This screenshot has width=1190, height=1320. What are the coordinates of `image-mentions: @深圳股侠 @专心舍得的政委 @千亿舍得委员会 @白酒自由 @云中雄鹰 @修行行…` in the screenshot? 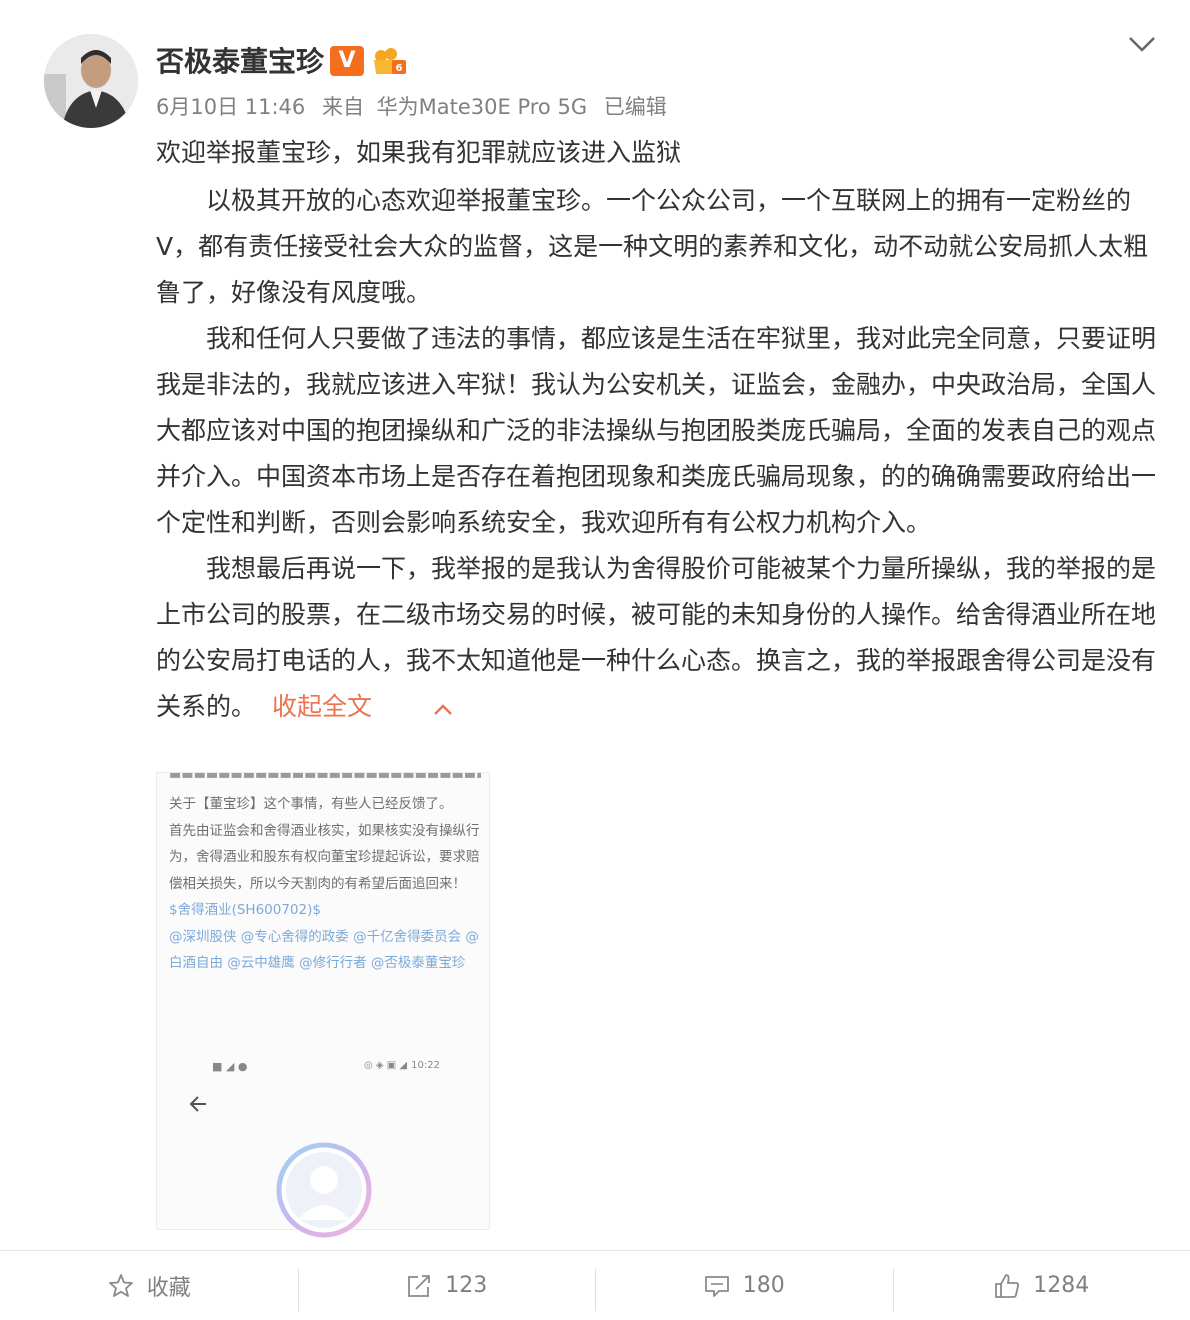 It's located at (324, 950).